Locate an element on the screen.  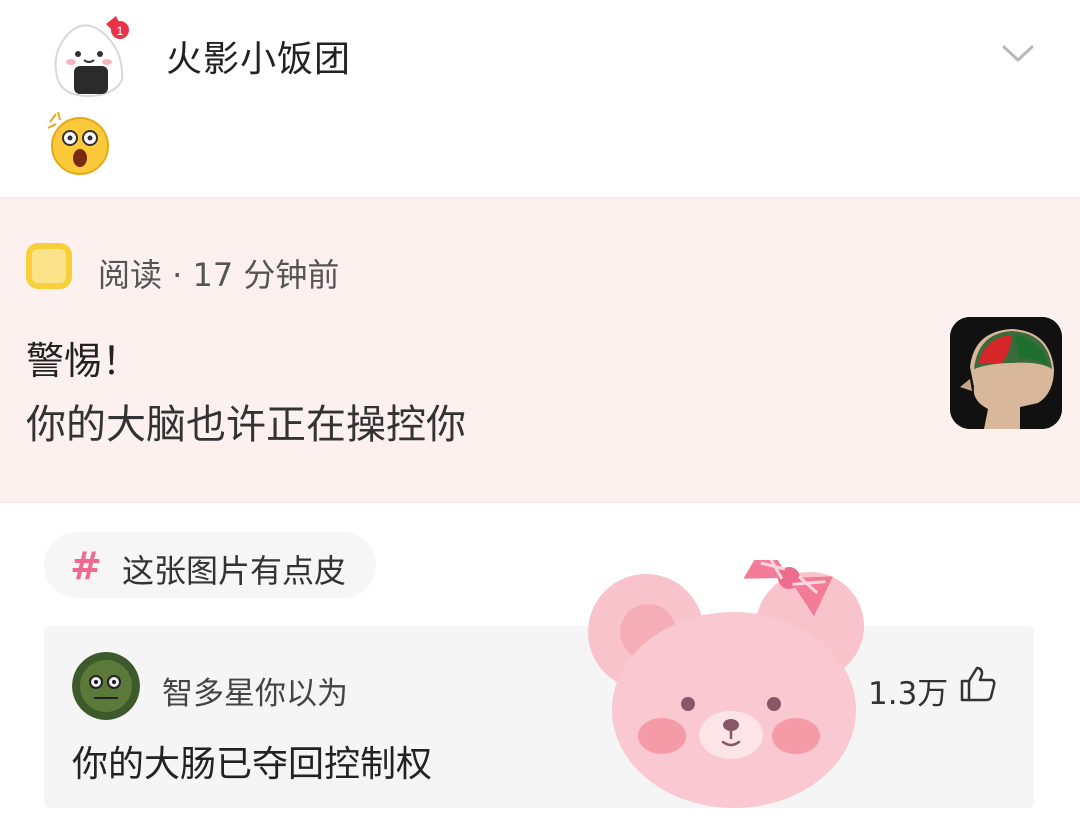
user-avatar: 1 is located at coordinates (89, 57).